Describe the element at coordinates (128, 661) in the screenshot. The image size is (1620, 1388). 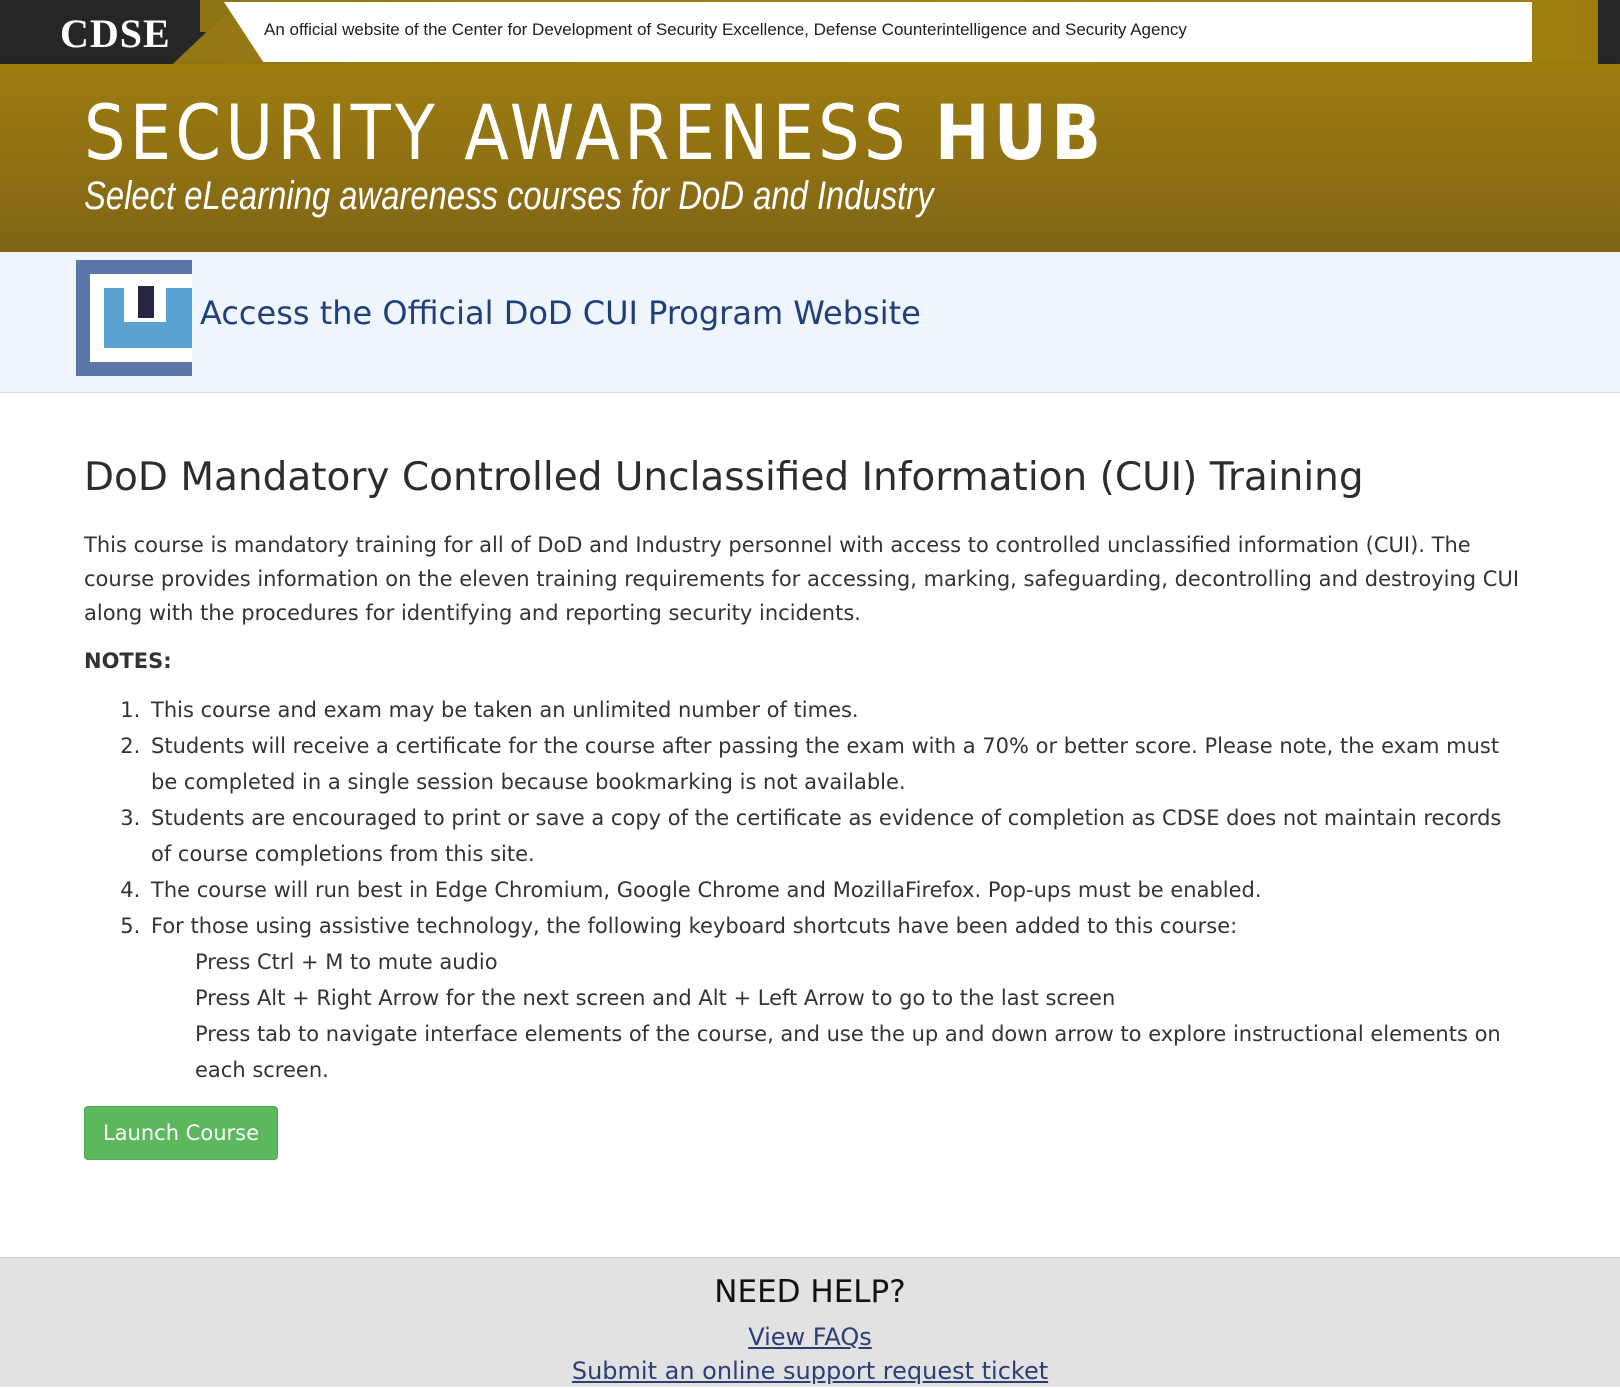
I see `notes-heading: NOTES:` at that location.